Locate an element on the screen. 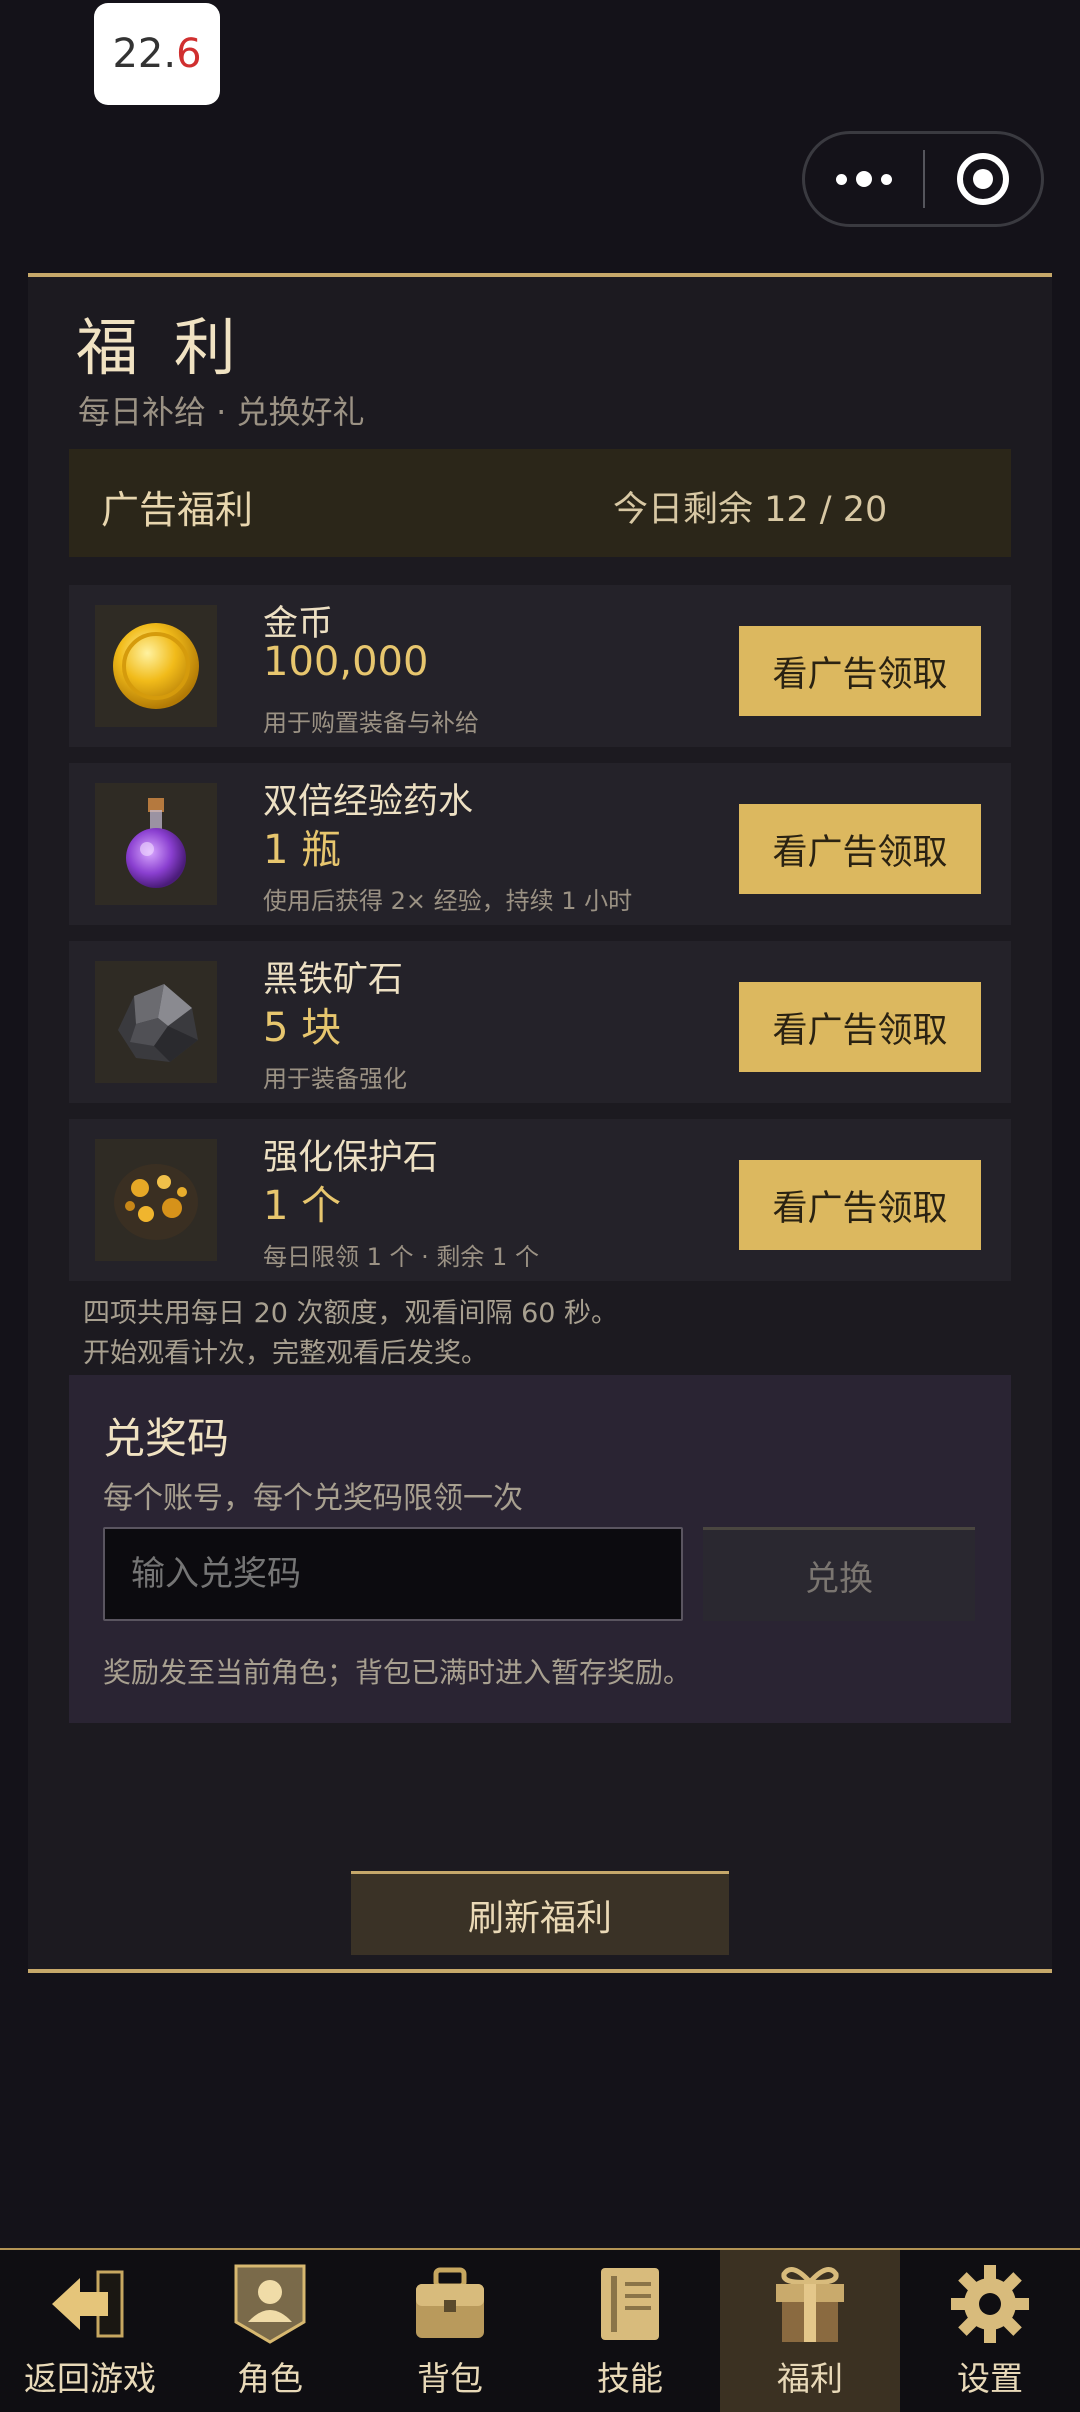  item-description: 每日限领 1 个 · 剩余 1 个 is located at coordinates (401, 1257).